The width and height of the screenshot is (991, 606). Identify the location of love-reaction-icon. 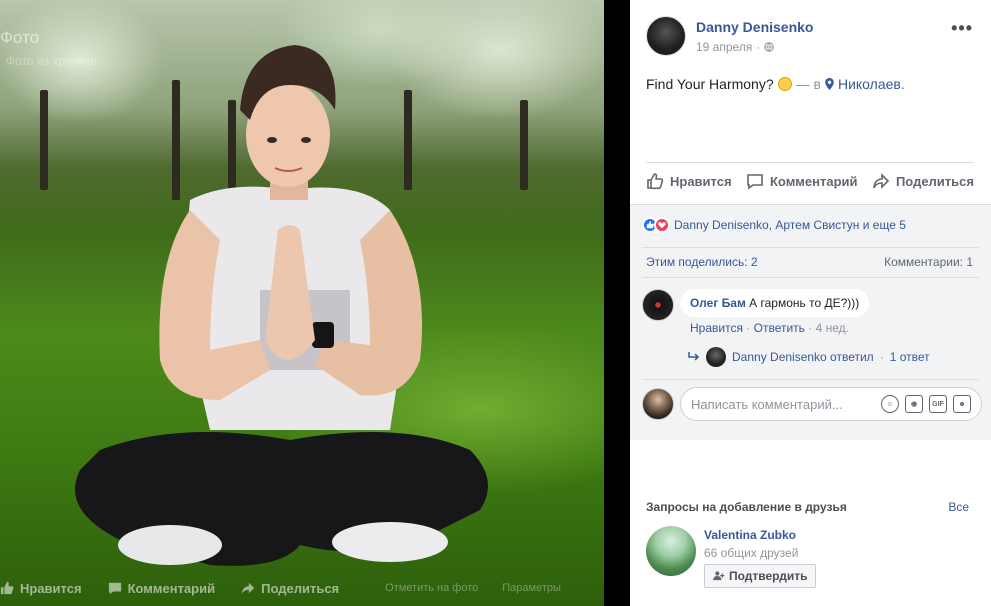
(662, 225).